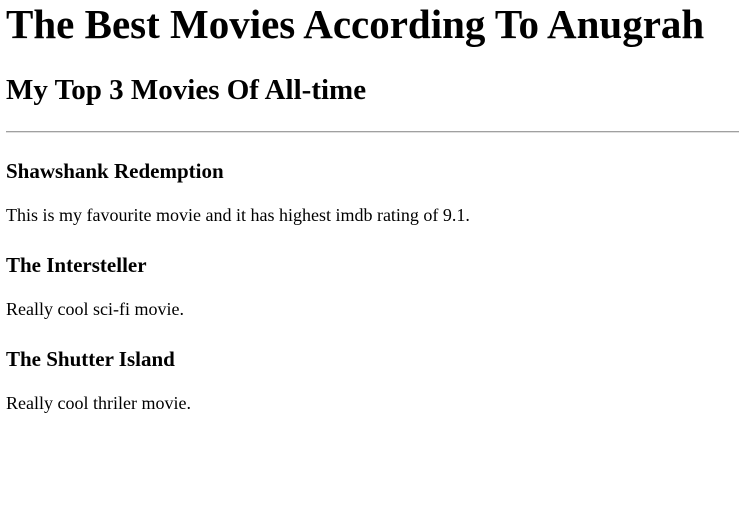 This screenshot has width=745, height=512. Describe the element at coordinates (186, 90) in the screenshot. I see `page-subtitle: My Top 3 Movies Of All-time` at that location.